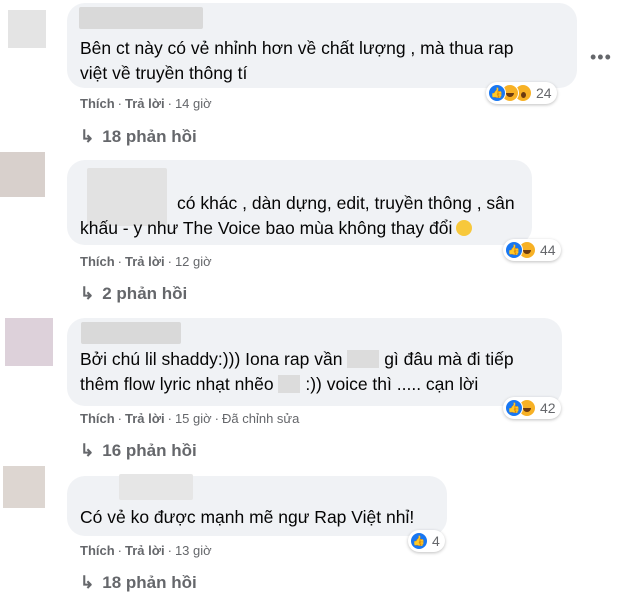 The image size is (620, 604). I want to click on reaction-count: 4, so click(436, 541).